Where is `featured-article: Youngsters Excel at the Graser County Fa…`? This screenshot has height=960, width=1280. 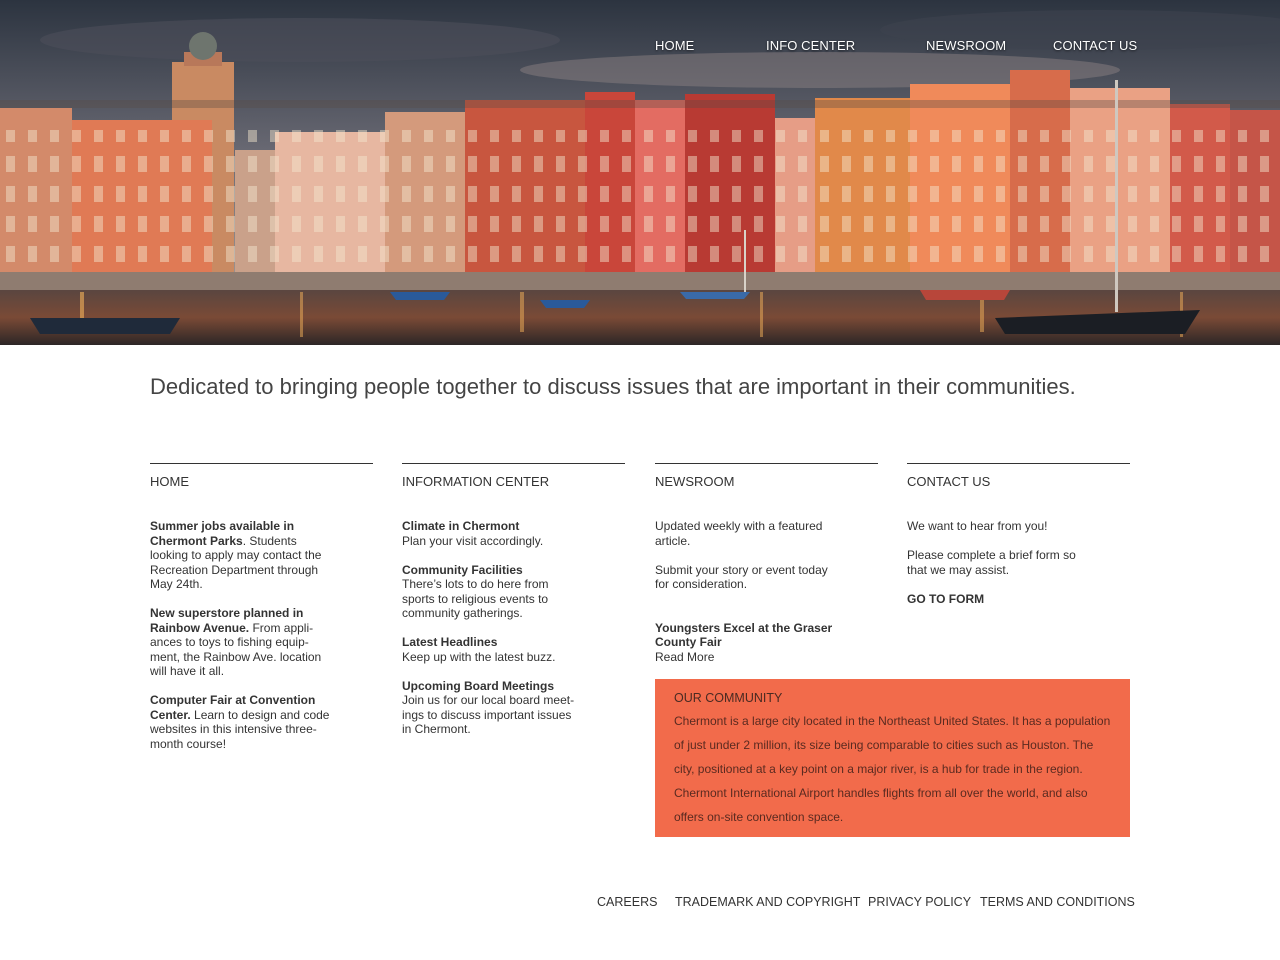 featured-article: Youngsters Excel at the Graser County Fa… is located at coordinates (745, 643).